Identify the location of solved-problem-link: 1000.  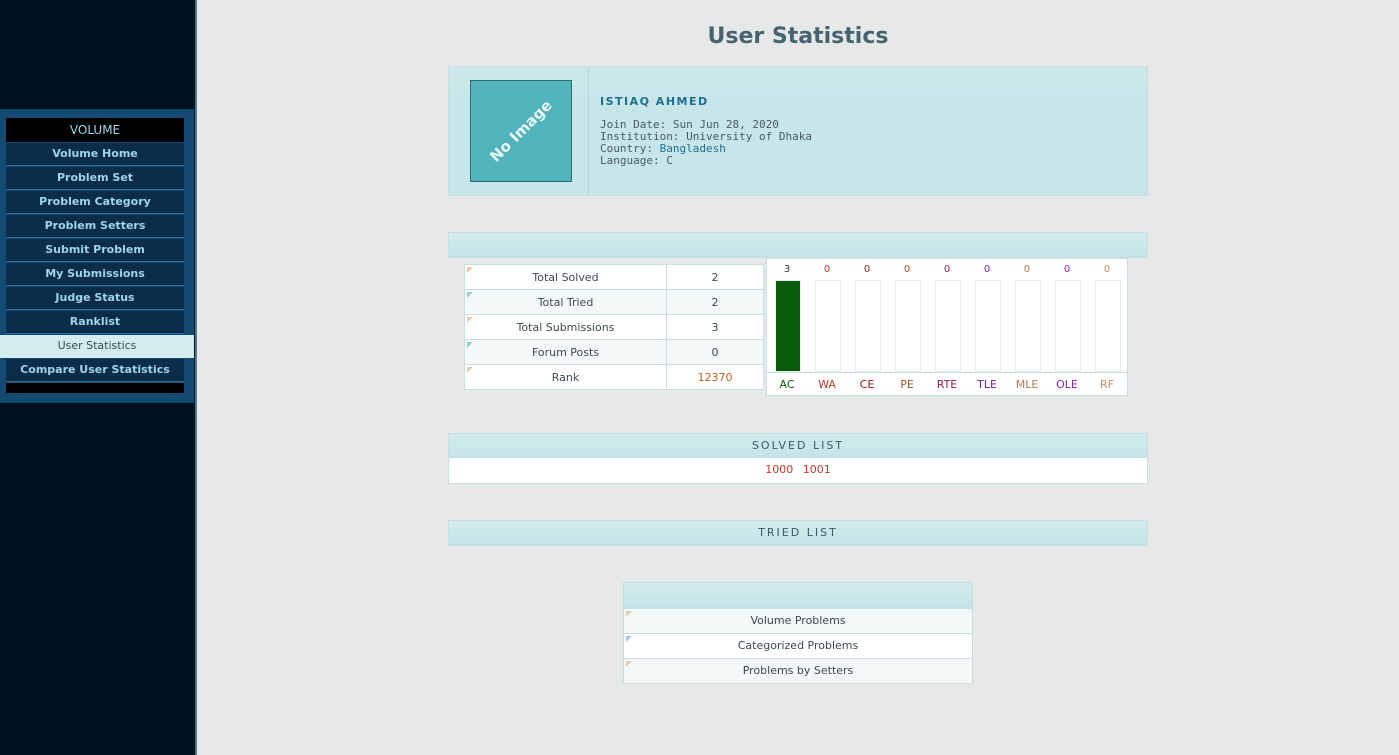
(779, 469).